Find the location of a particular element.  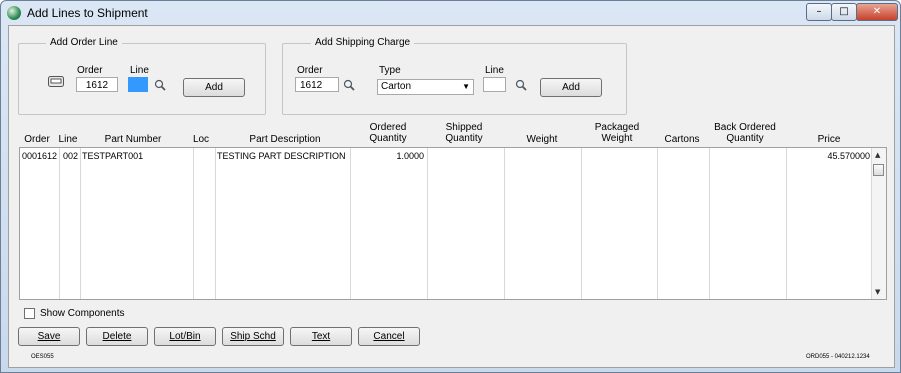

button-label: Cancel is located at coordinates (389, 336).